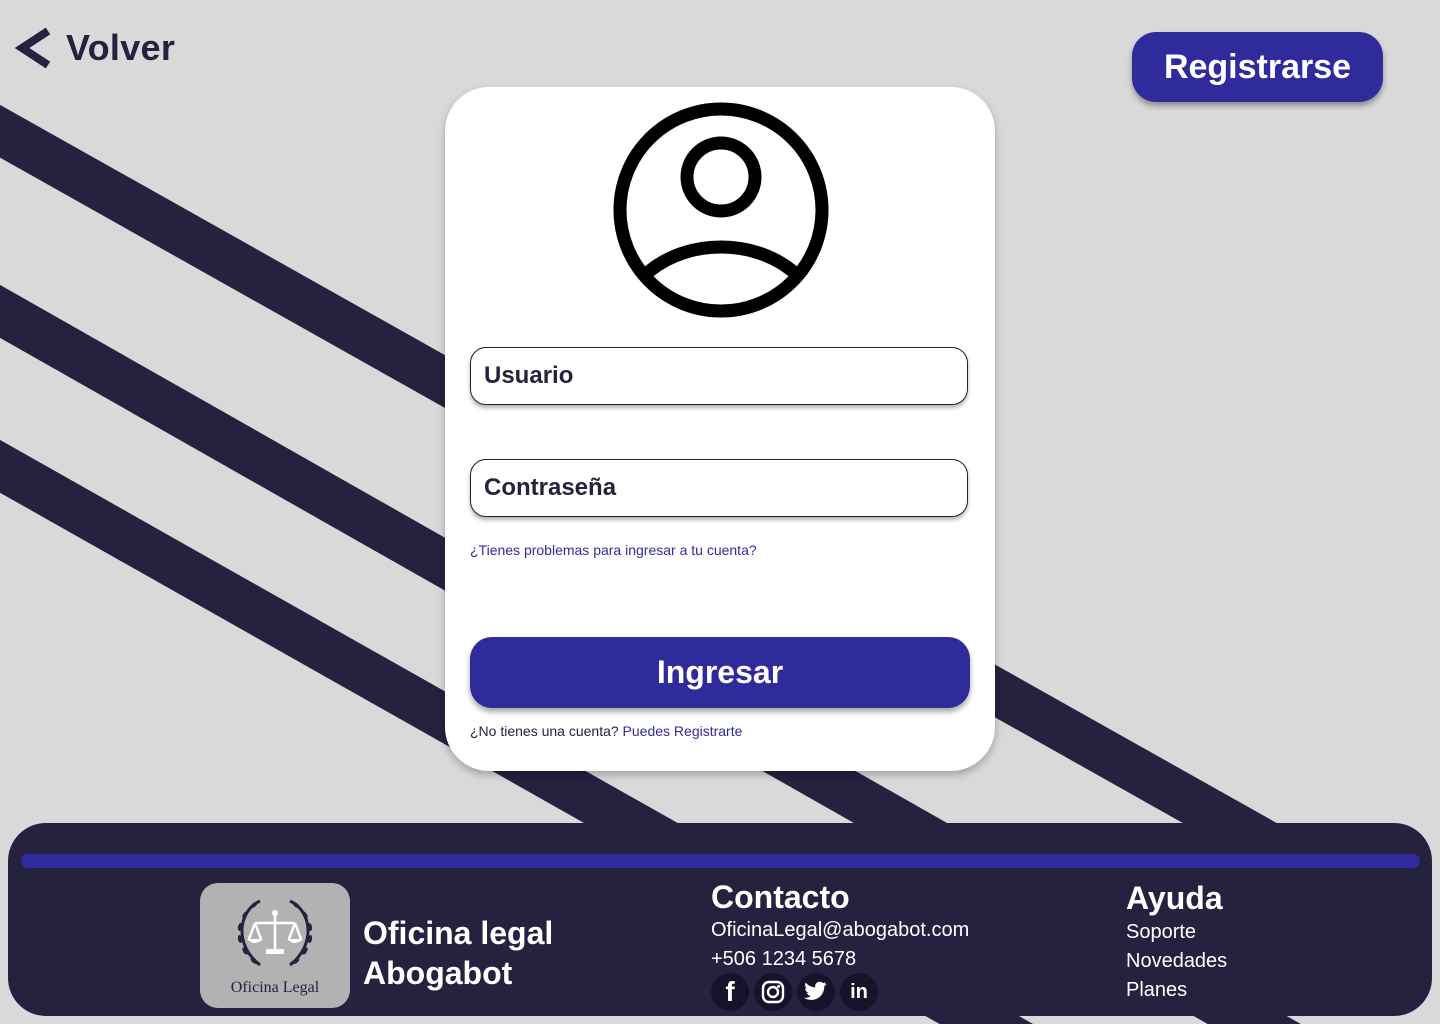  Describe the element at coordinates (1174, 898) in the screenshot. I see `help-title: Ayuda` at that location.